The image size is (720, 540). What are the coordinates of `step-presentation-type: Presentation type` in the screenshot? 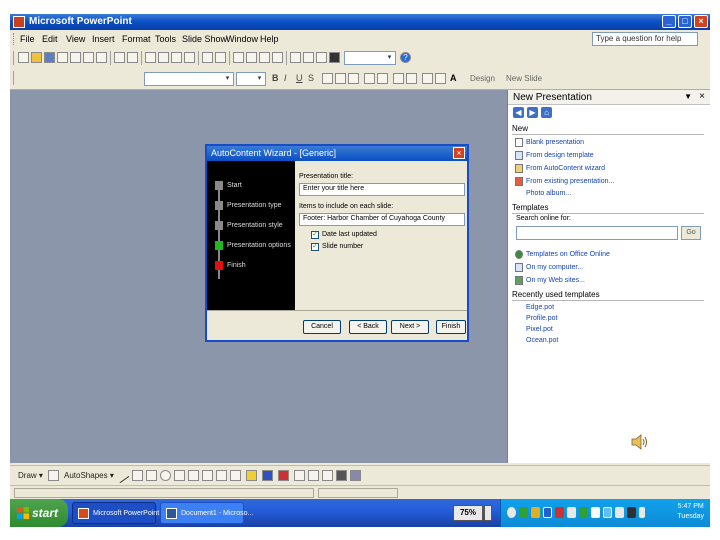 It's located at (254, 205).